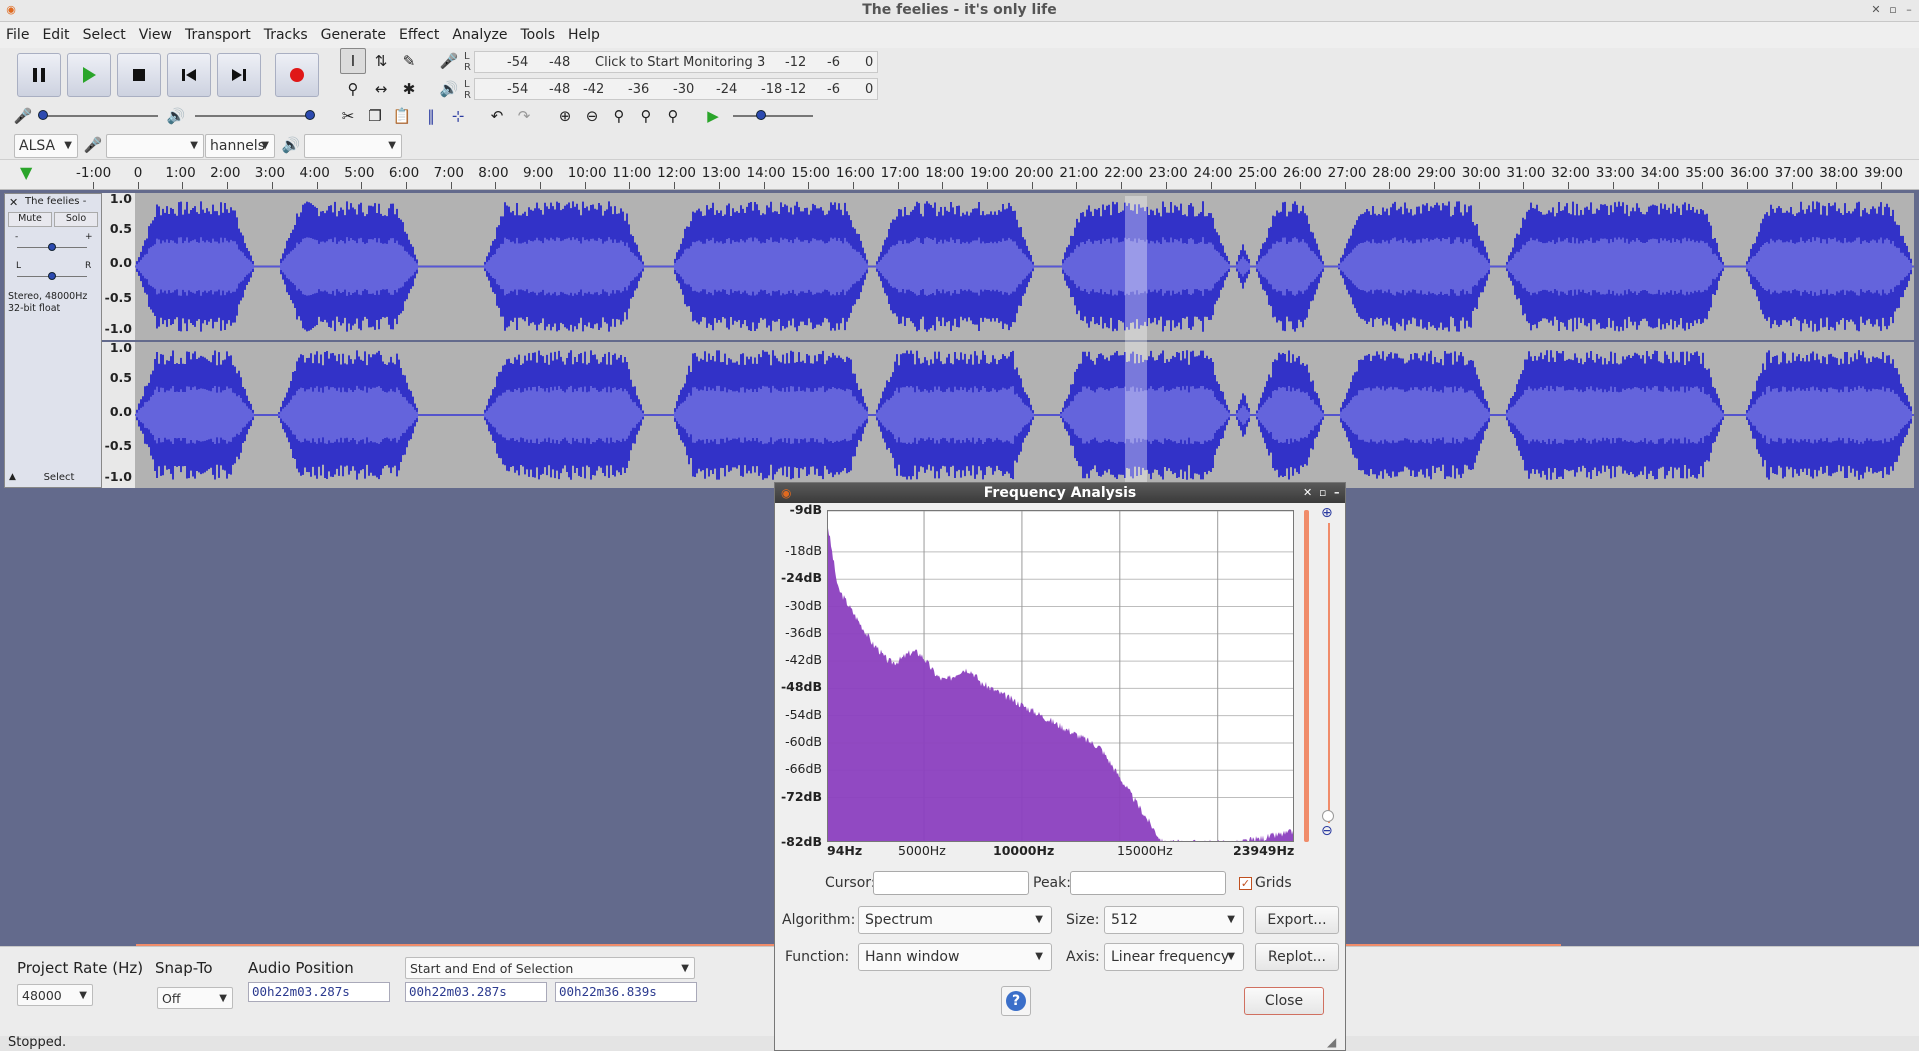 Image resolution: width=1919 pixels, height=1051 pixels. What do you see at coordinates (17, 35) in the screenshot?
I see `menu-file: File` at bounding box center [17, 35].